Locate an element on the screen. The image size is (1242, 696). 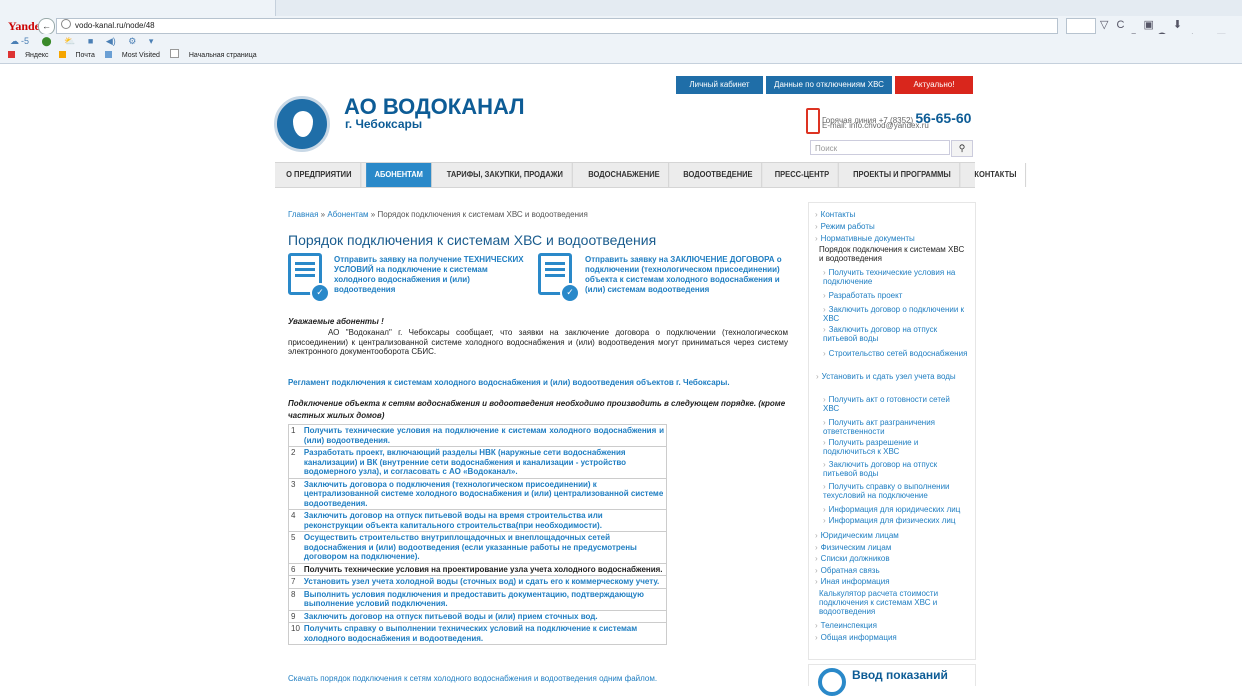
sidebar-item-schedule: › Режим работы is located at coordinates (845, 226).